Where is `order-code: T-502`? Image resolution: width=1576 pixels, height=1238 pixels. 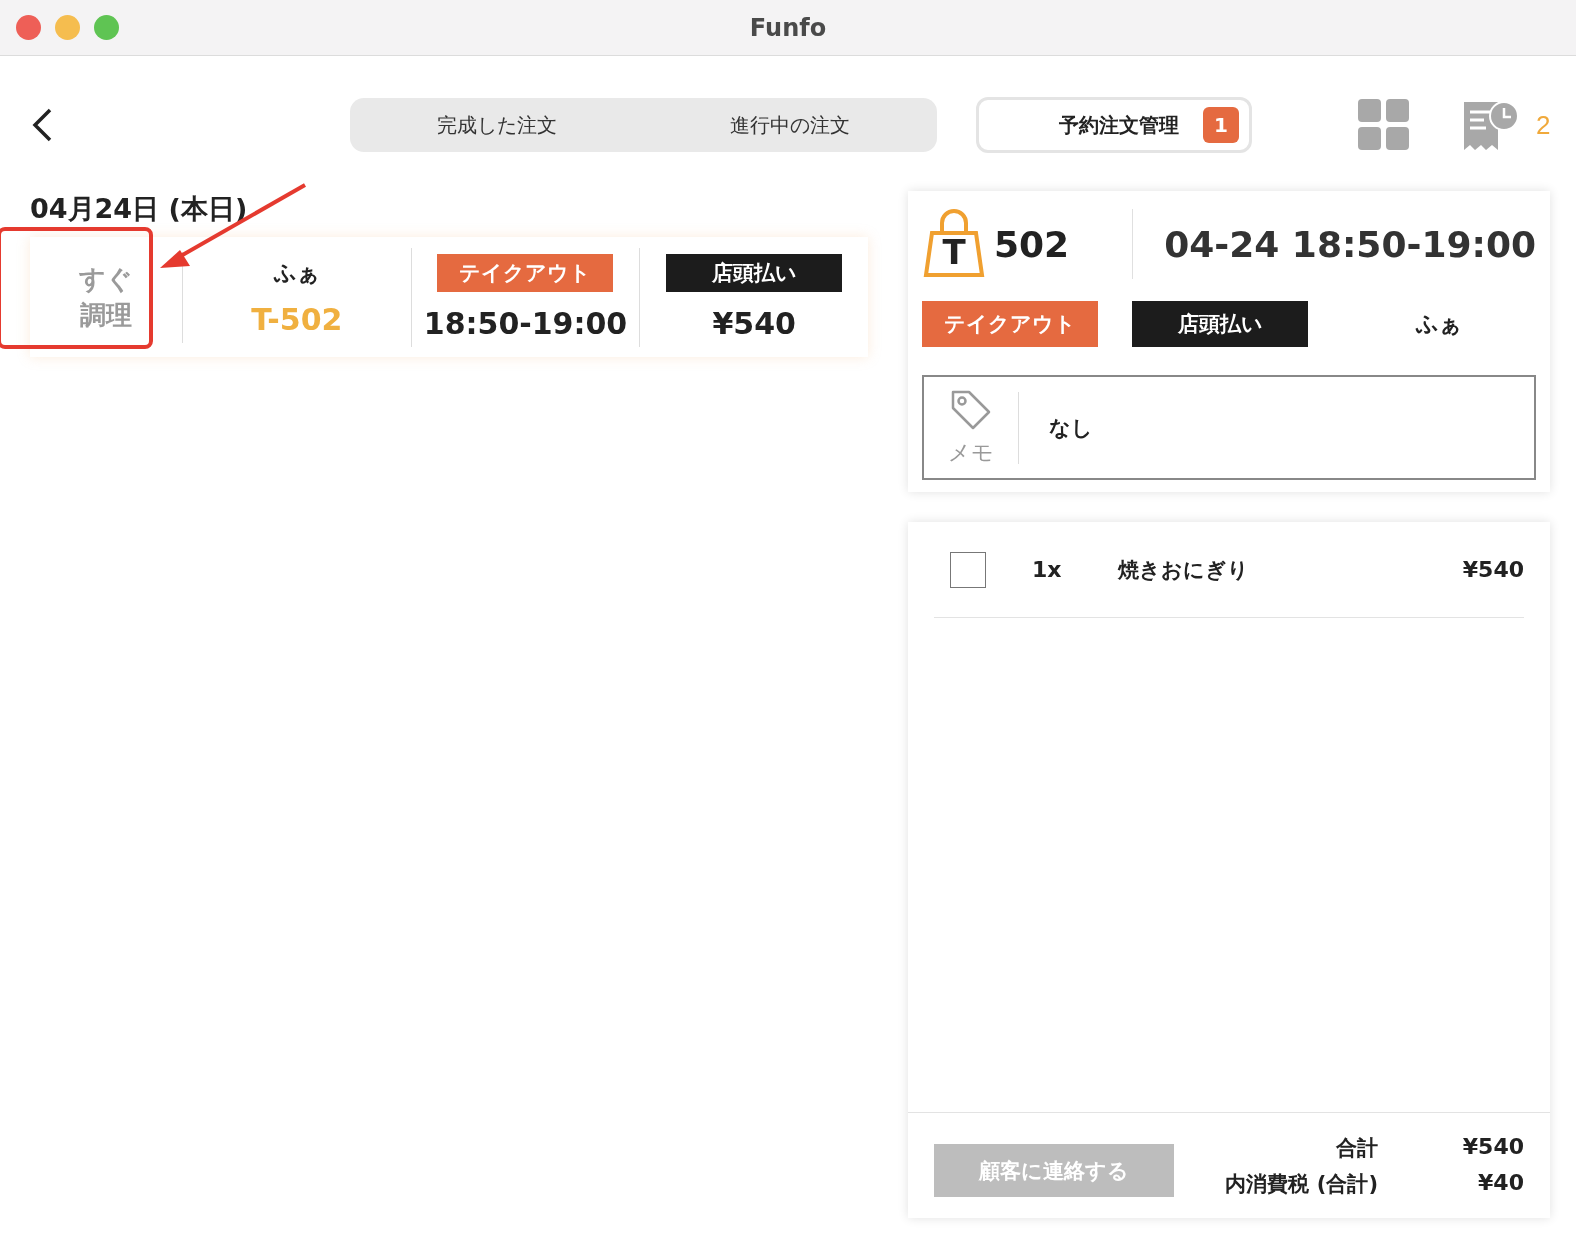 order-code: T-502 is located at coordinates (297, 319).